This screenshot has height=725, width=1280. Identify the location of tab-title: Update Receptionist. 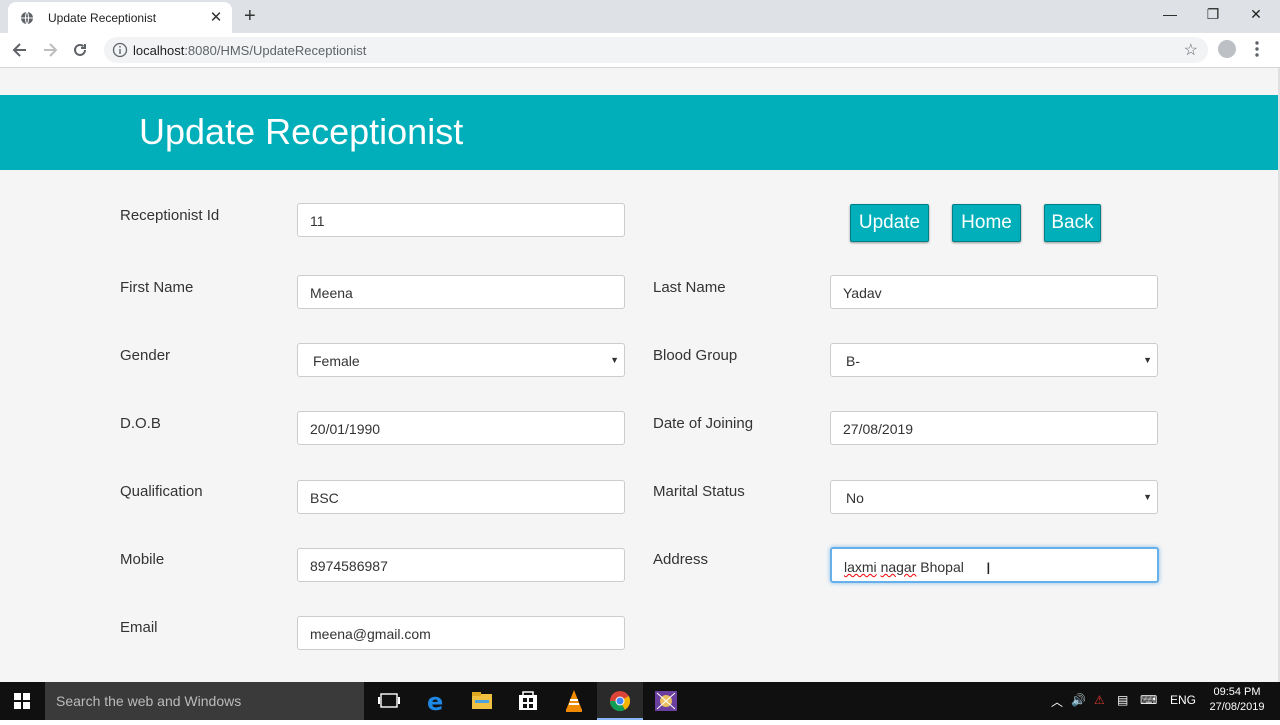
(102, 18).